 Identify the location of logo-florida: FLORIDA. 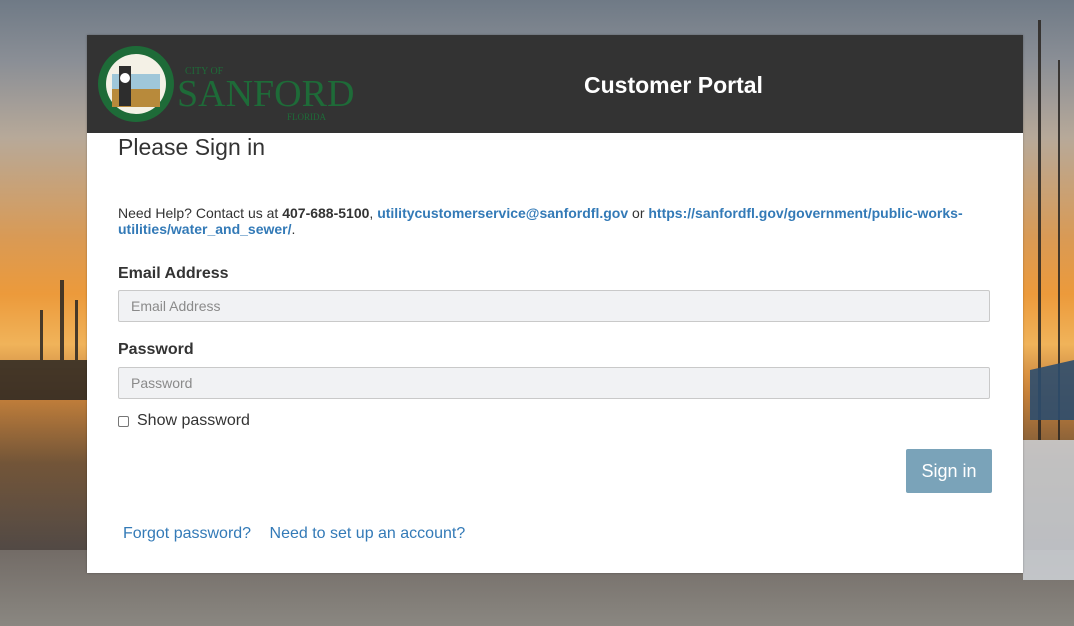
(307, 117).